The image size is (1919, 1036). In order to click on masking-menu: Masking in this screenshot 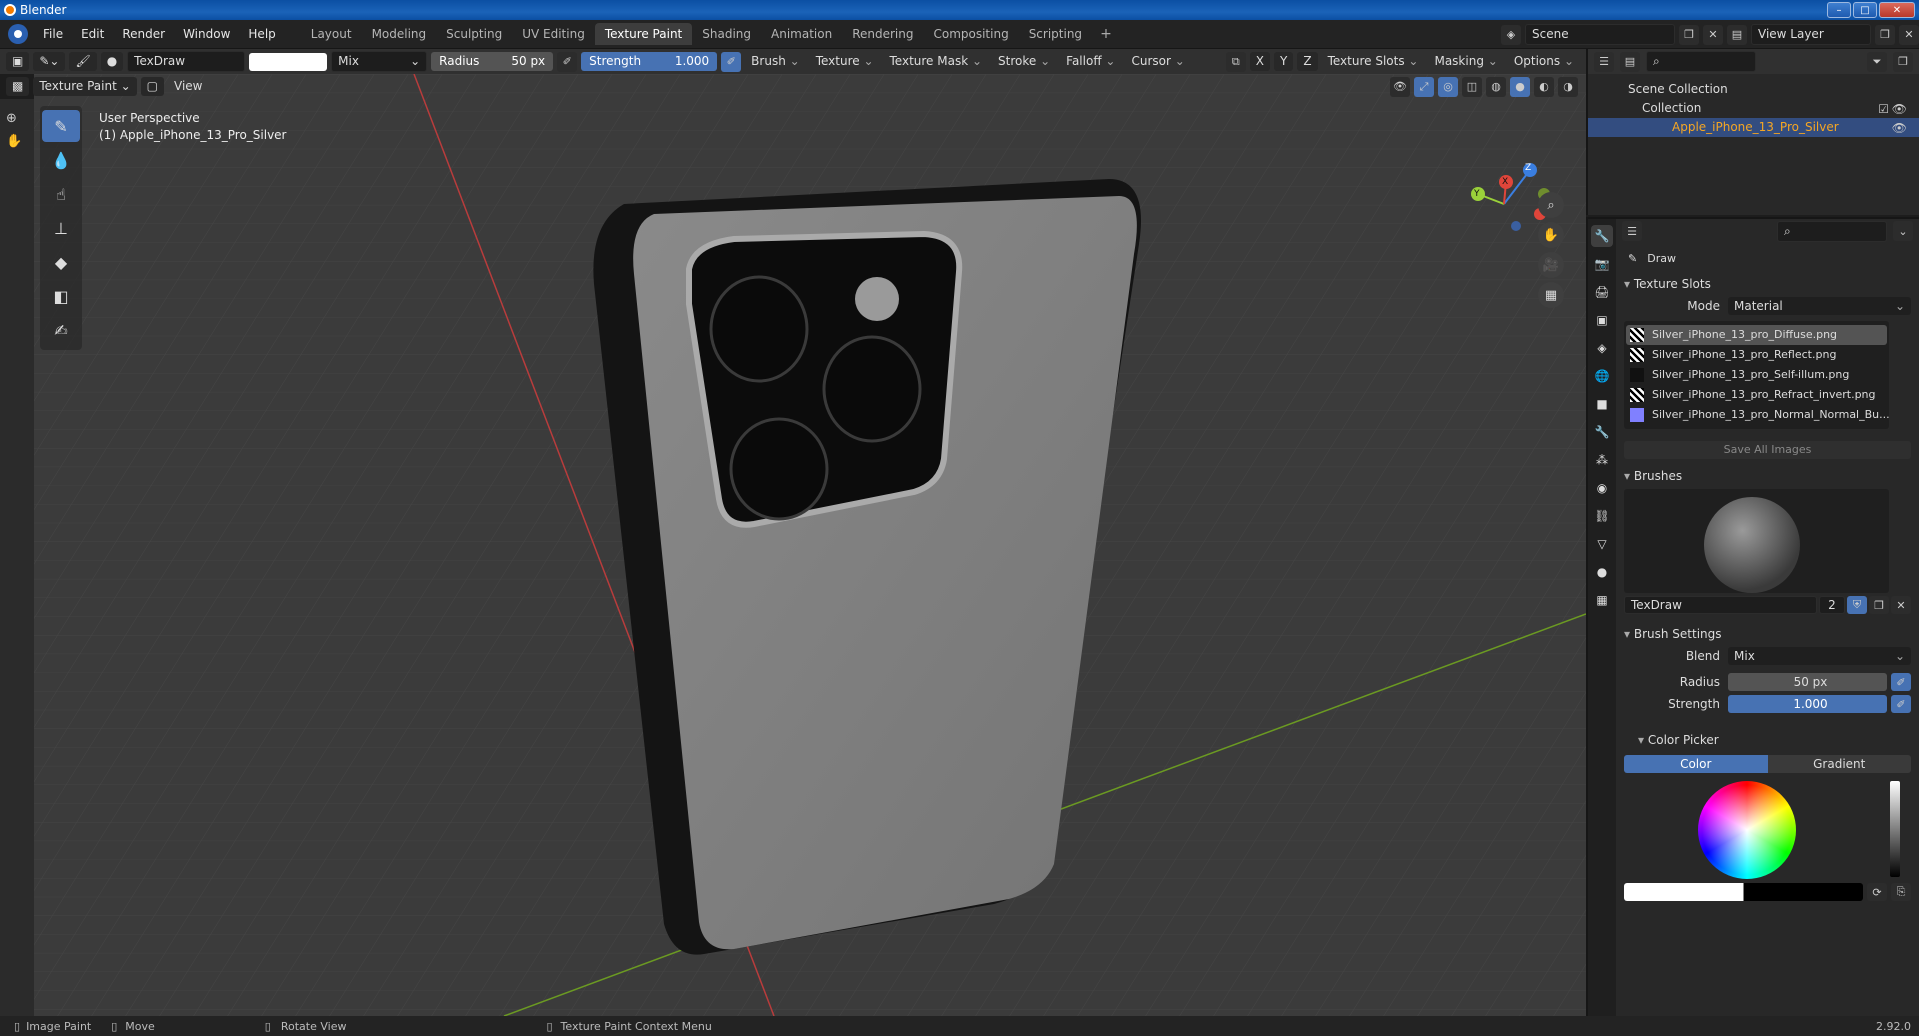, I will do `click(1465, 61)`.